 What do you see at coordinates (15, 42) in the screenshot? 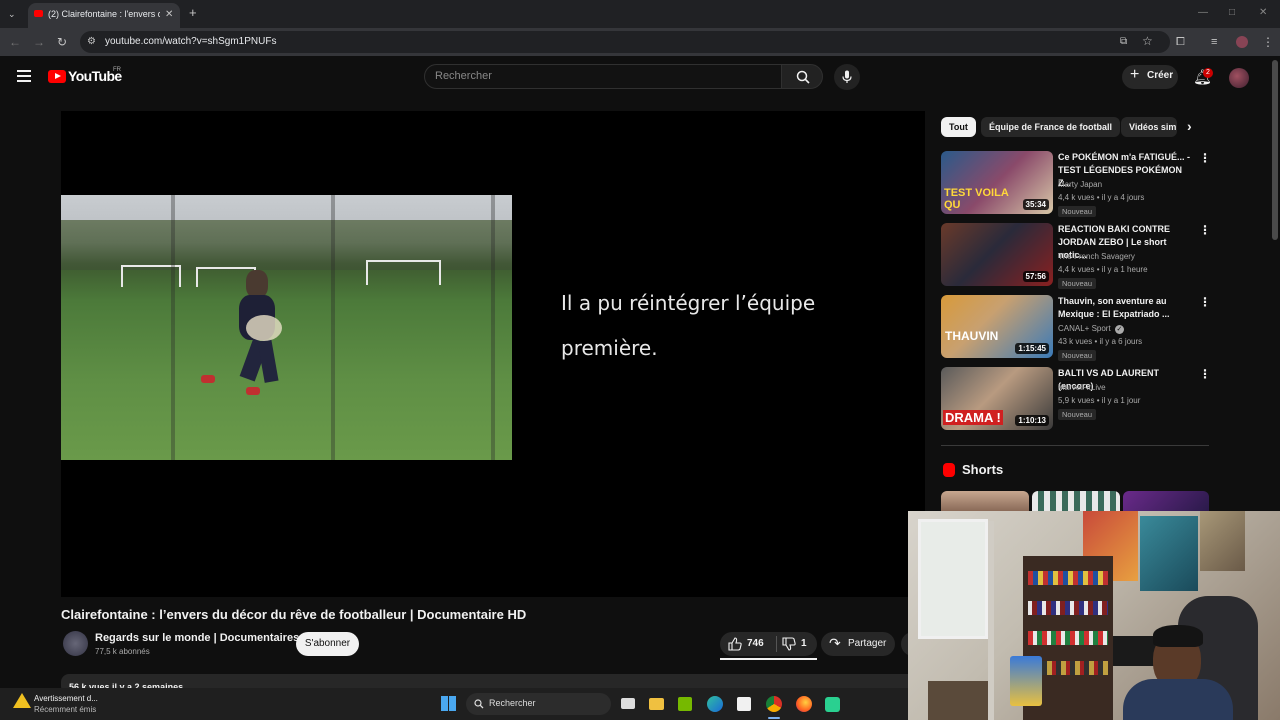
I see `back-icon: ←` at bounding box center [15, 42].